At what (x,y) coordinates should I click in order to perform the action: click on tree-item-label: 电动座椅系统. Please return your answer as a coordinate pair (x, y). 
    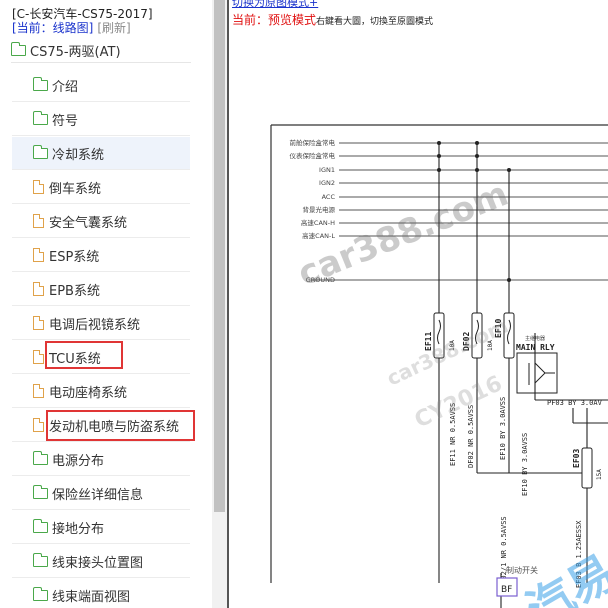
    Looking at the image, I should click on (88, 393).